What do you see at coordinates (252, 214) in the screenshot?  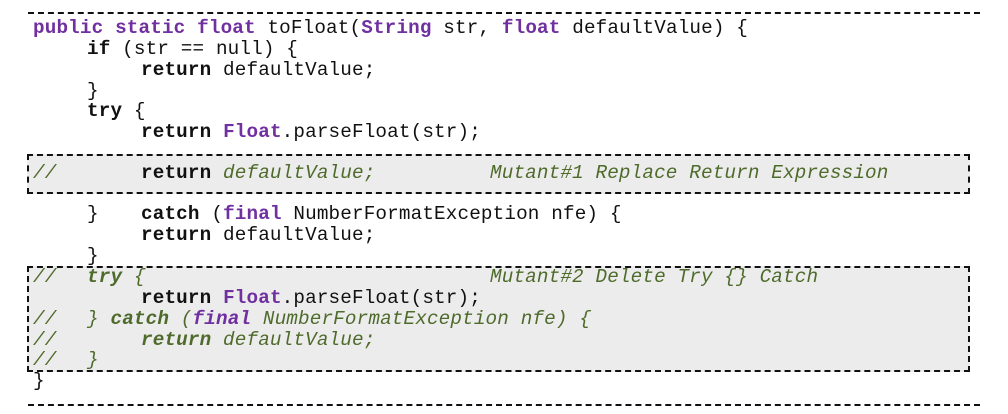 I see `keyword-final: final` at bounding box center [252, 214].